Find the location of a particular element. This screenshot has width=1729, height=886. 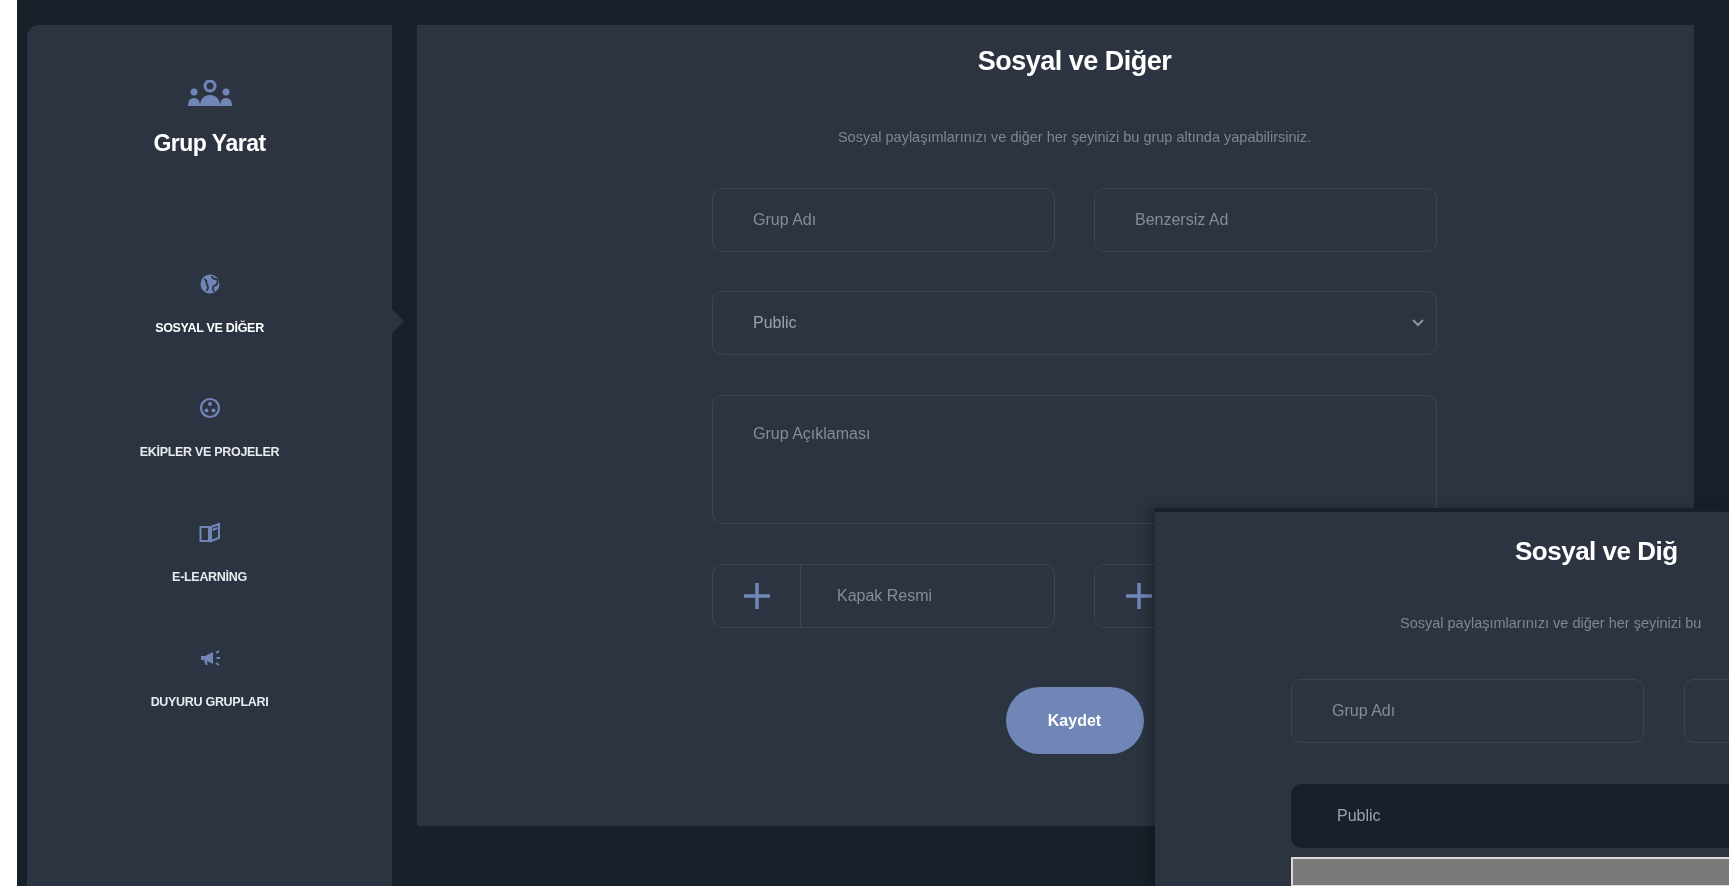

form-subtitle: Sosyal paylaşımlarınızı ve diğer her şeyinizi bu grup altında yapabilirsiniz. is located at coordinates (1074, 137).